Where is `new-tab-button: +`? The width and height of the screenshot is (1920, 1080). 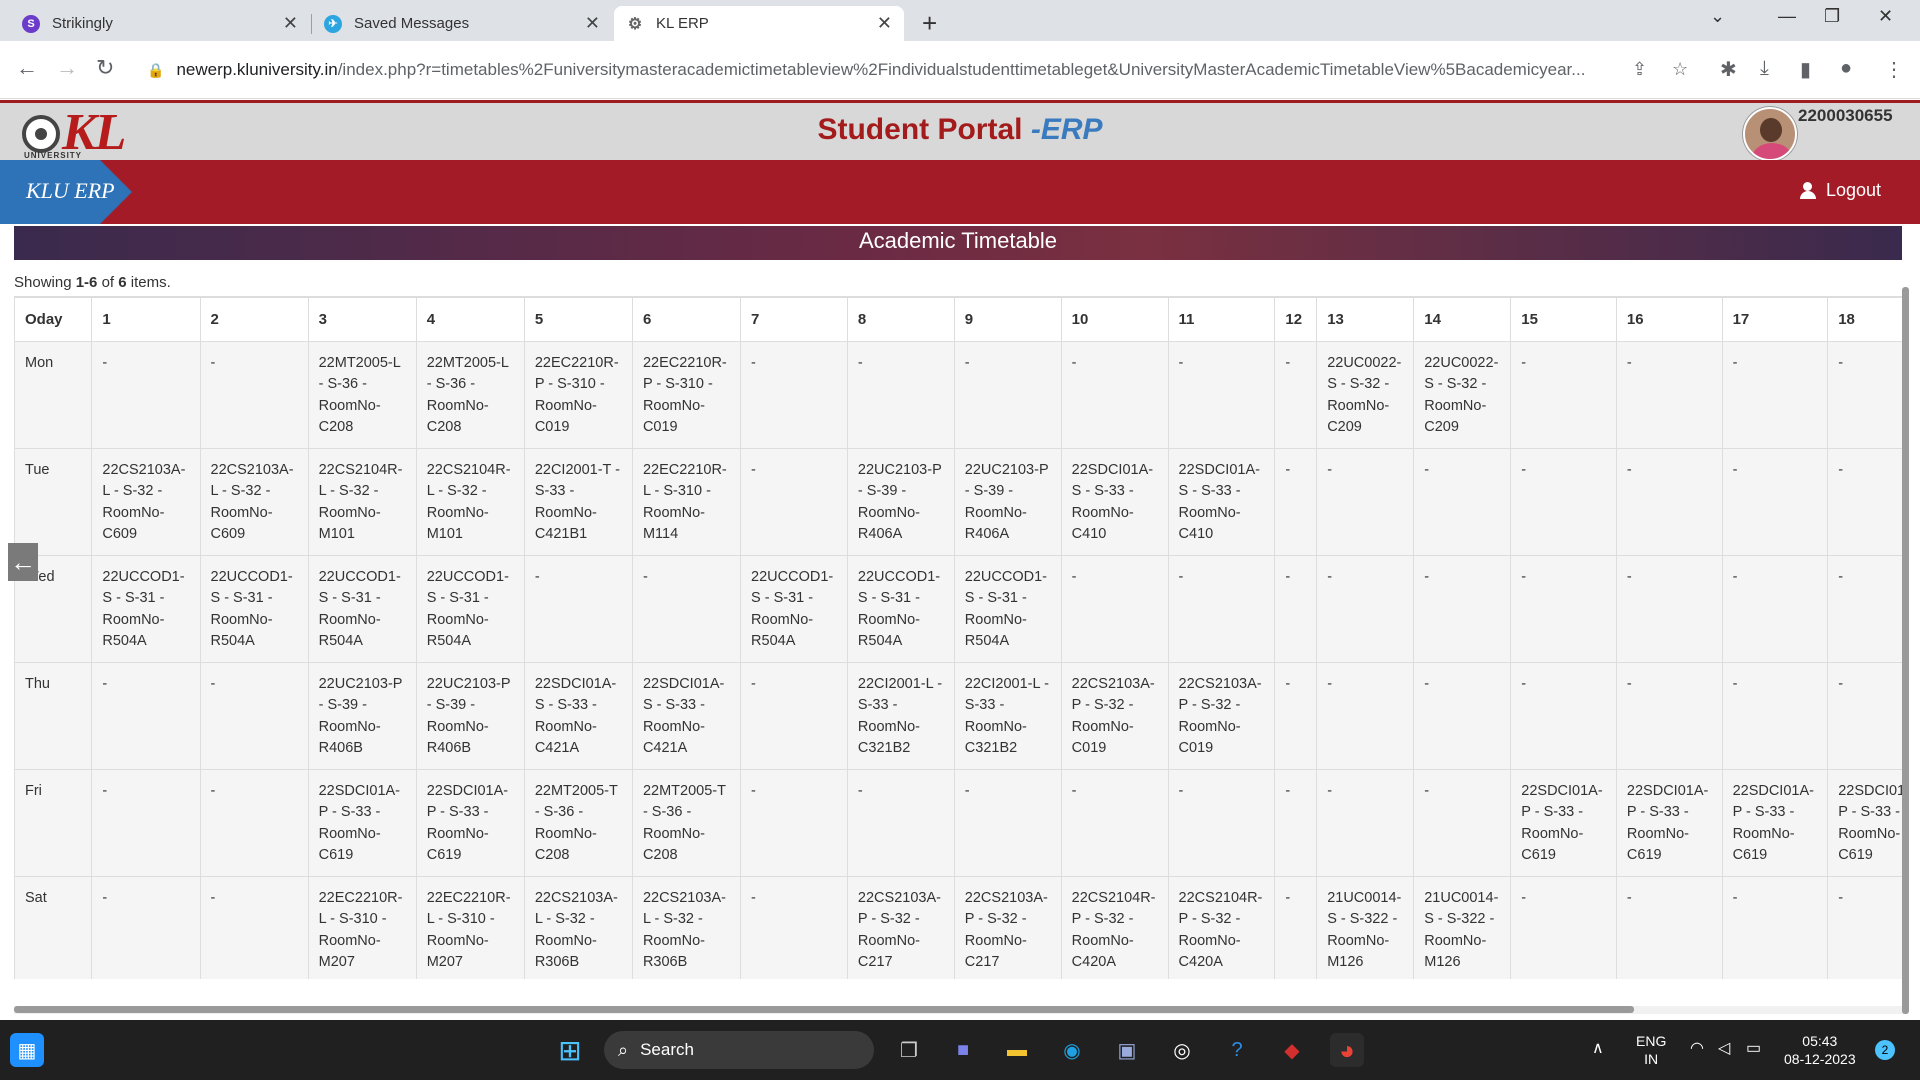 new-tab-button: + is located at coordinates (929, 23).